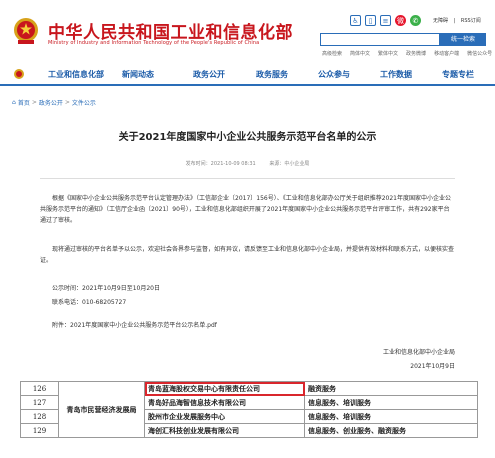 Image resolution: width=495 pixels, height=458 pixels. I want to click on service-type: 融资服务, so click(391, 388).